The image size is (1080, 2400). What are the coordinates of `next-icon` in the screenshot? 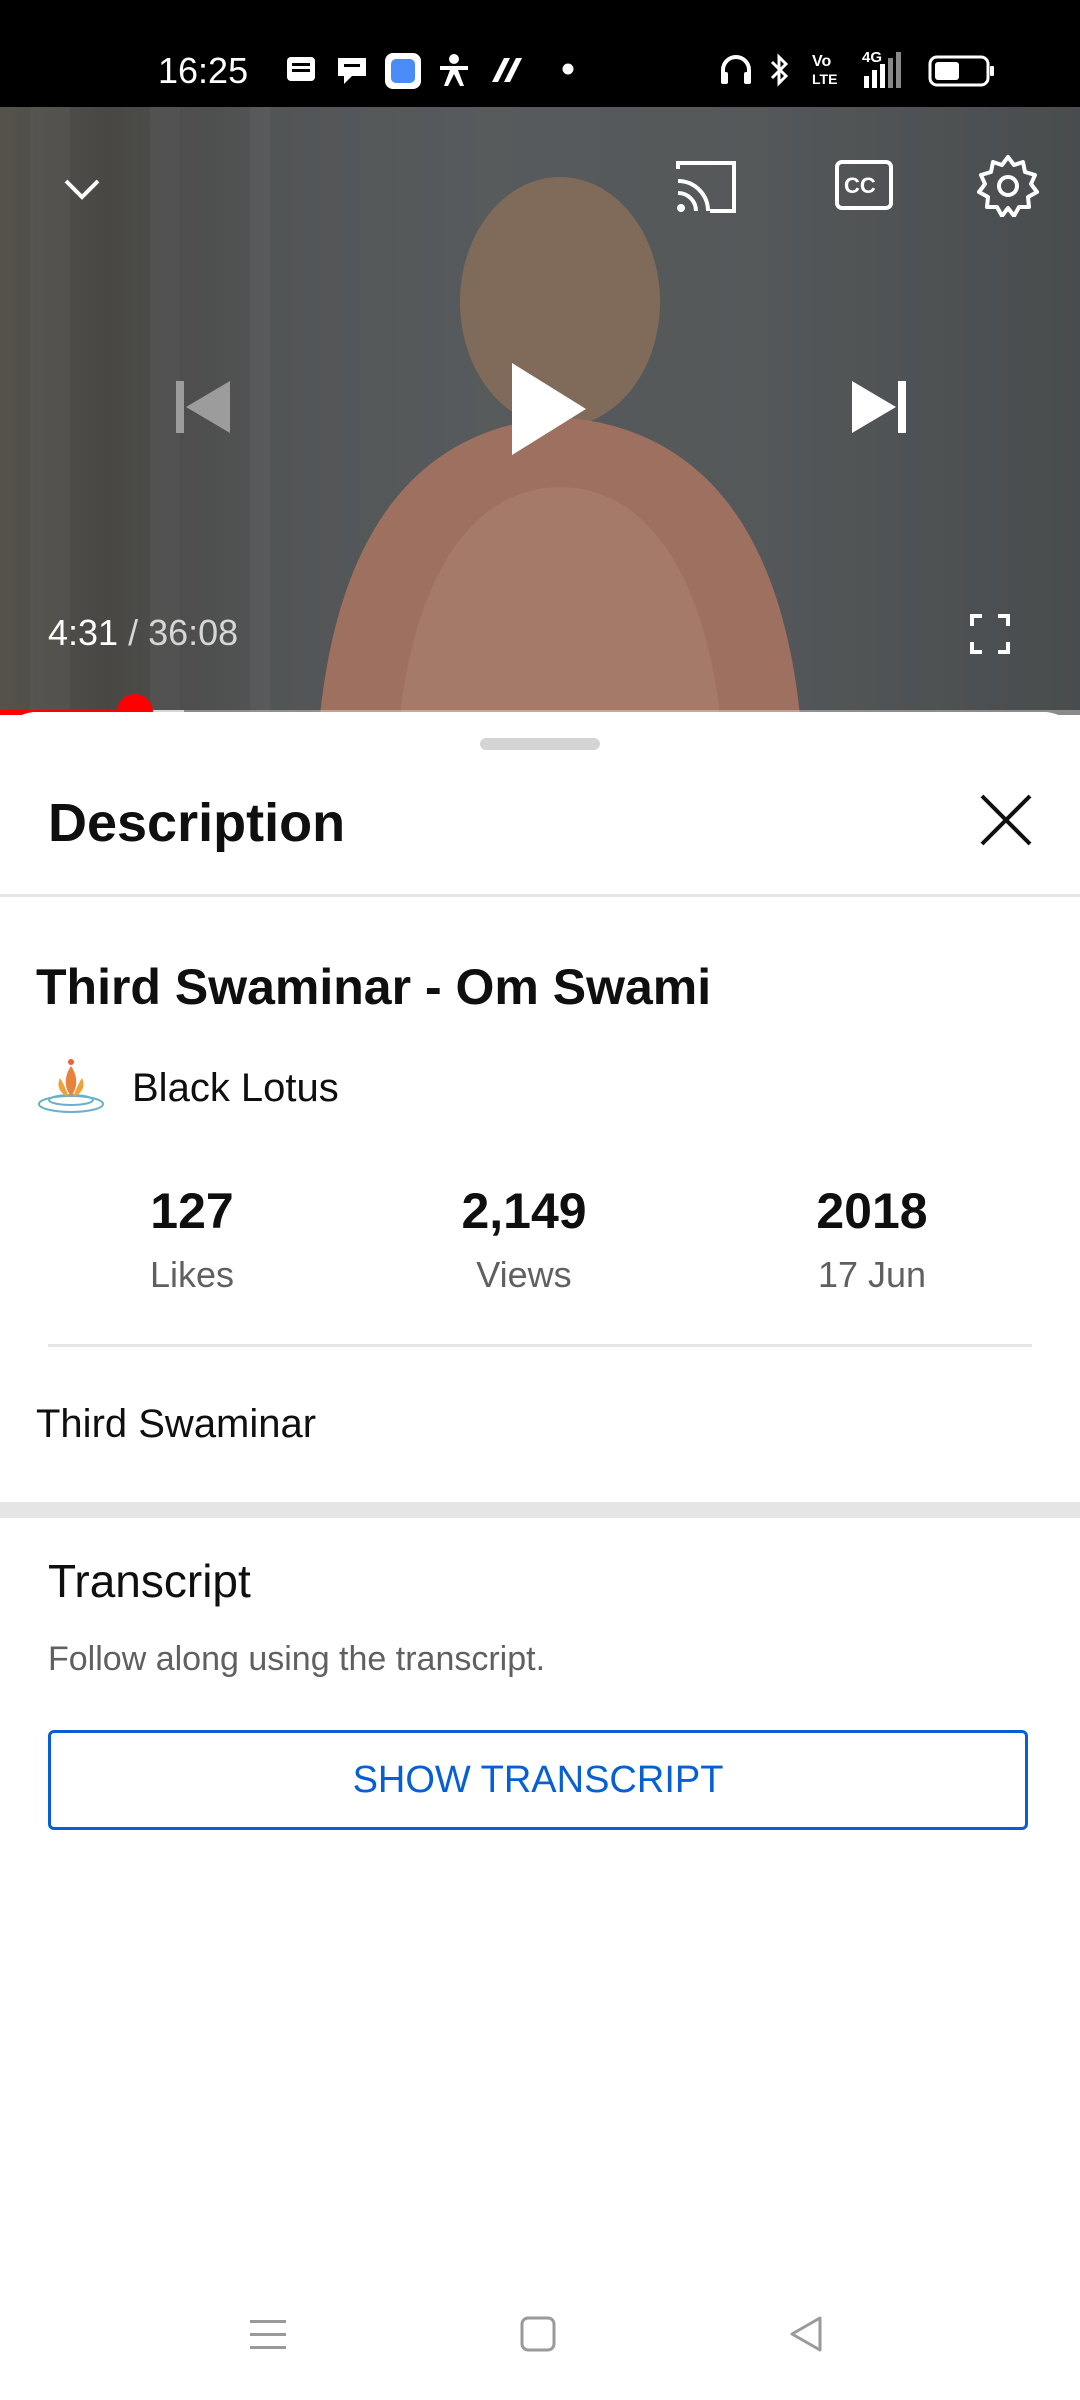 It's located at (879, 409).